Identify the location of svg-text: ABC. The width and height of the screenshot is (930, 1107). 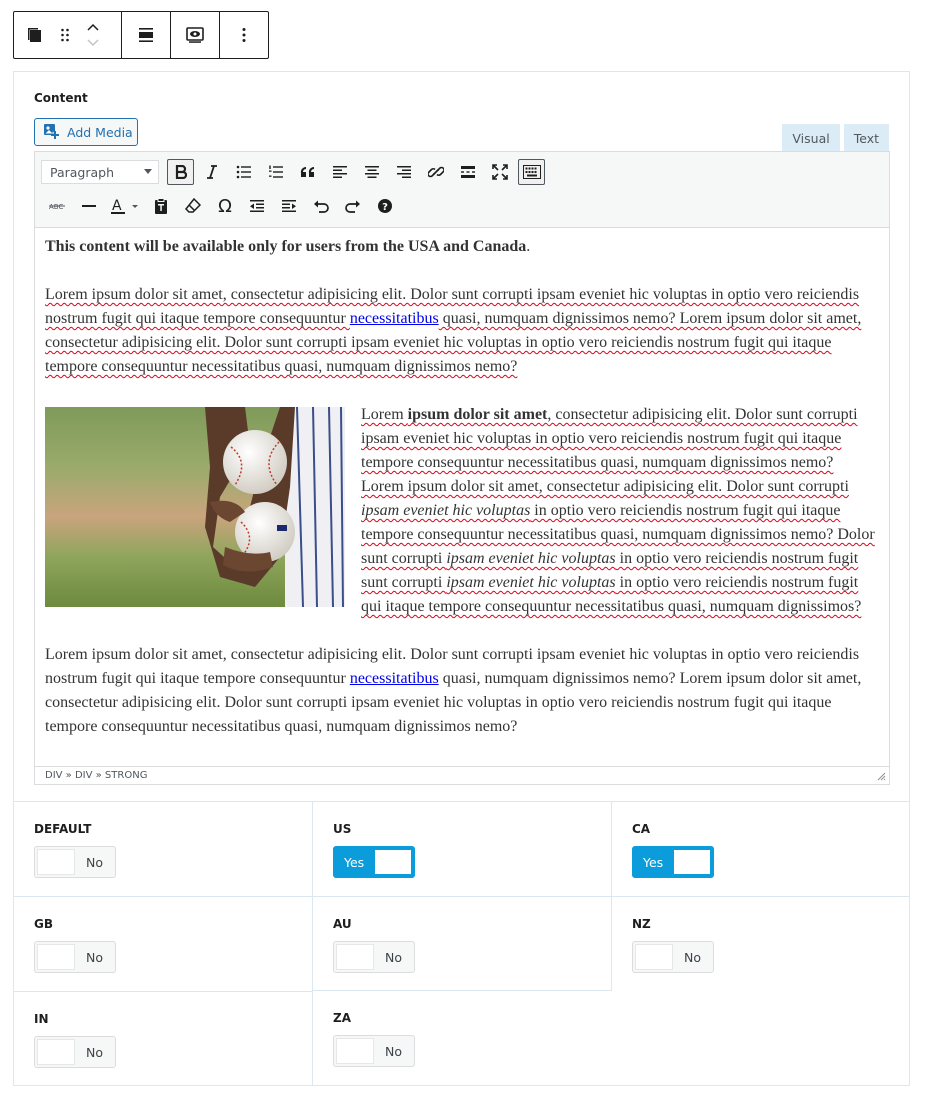
(56, 207).